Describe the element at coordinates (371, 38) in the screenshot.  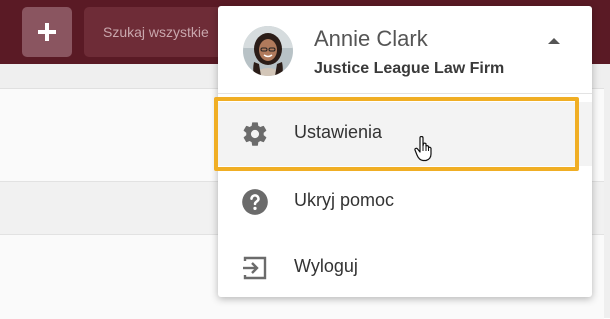
I see `user-name: Annie Clark` at that location.